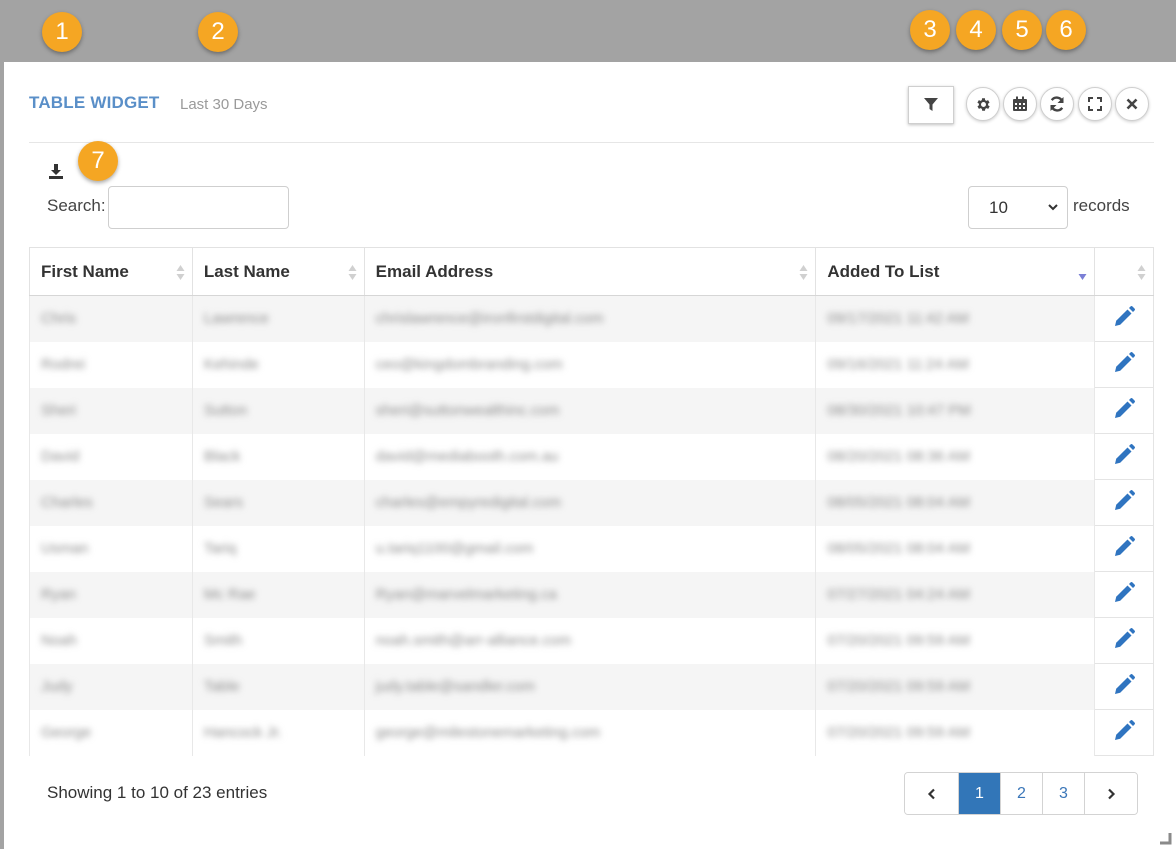 The image size is (1176, 849). I want to click on callout-marker-4: 4, so click(976, 30).